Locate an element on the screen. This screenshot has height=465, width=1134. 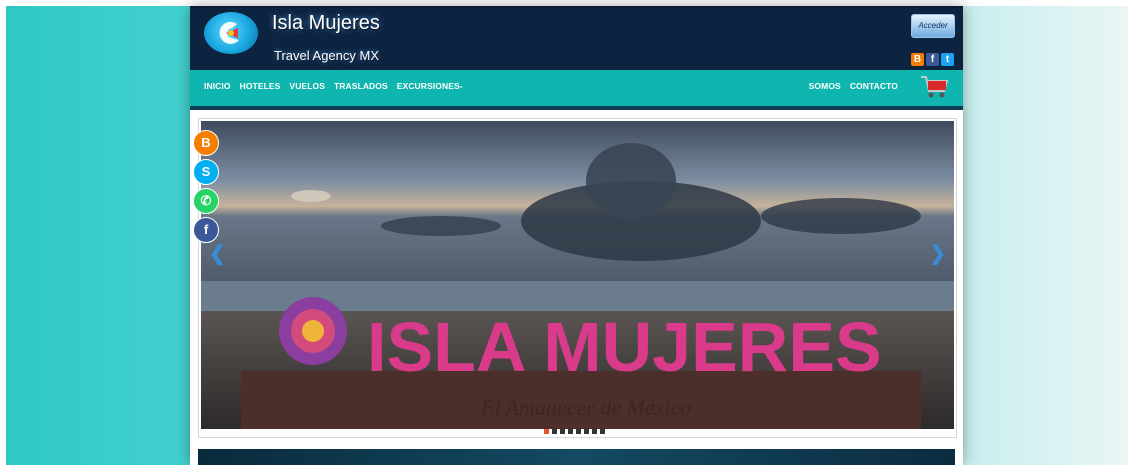
site-title: Isla Mujeres is located at coordinates (326, 23).